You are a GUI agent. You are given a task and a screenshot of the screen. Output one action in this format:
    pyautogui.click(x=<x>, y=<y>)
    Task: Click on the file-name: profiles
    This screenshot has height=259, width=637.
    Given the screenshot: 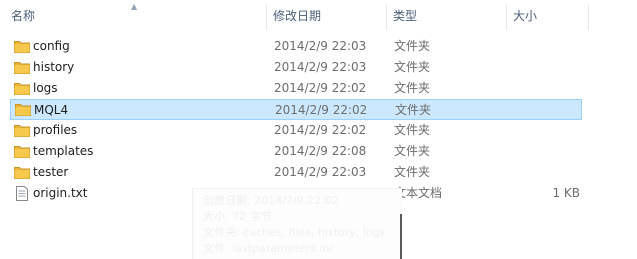 What is the action you would take?
    pyautogui.click(x=55, y=130)
    